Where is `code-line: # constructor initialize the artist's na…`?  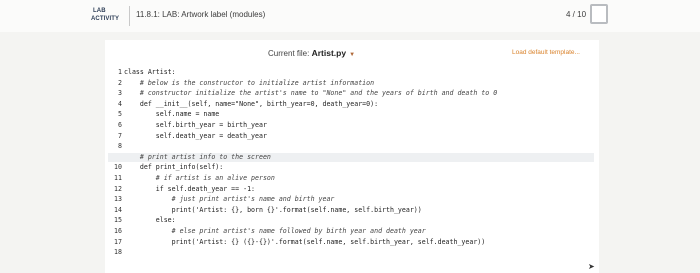
code-line: # constructor initialize the artist's na… is located at coordinates (311, 93).